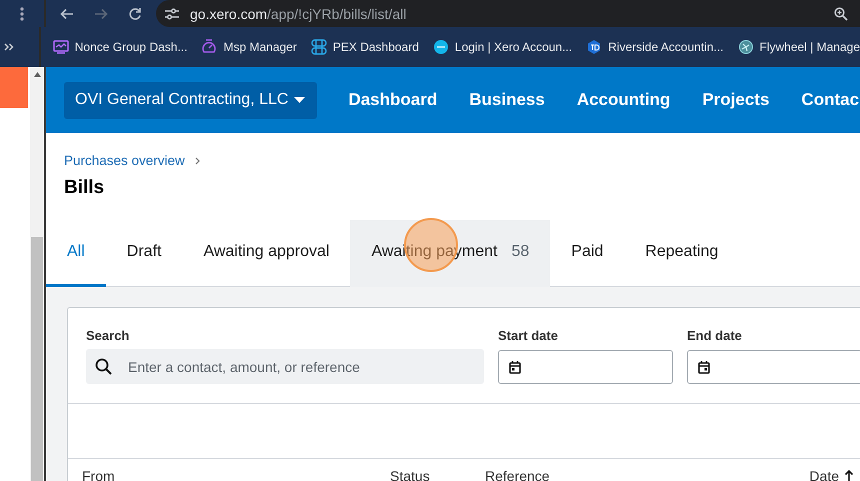 This screenshot has height=481, width=860. What do you see at coordinates (594, 47) in the screenshot?
I see `bookmark-td-icon` at bounding box center [594, 47].